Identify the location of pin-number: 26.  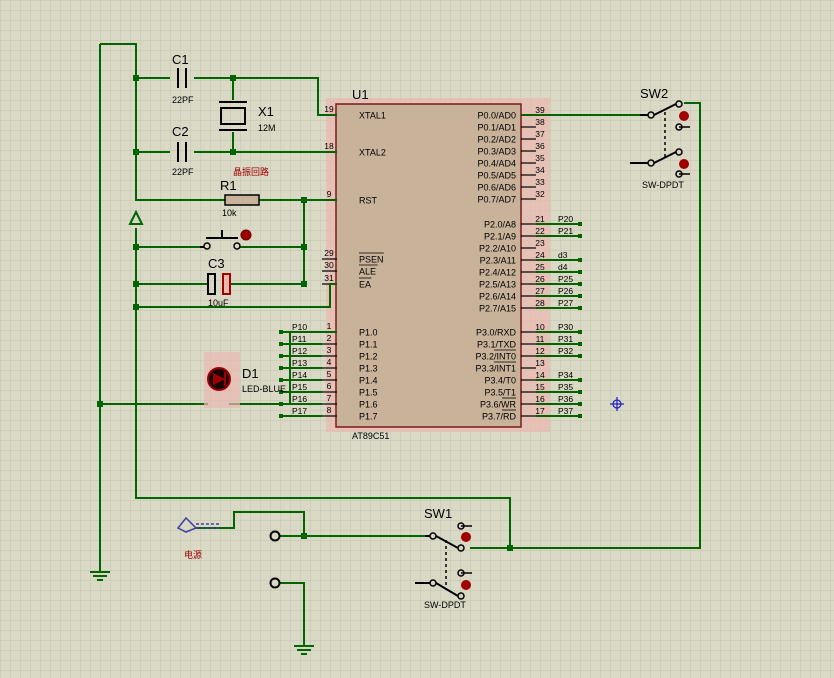
(540, 279).